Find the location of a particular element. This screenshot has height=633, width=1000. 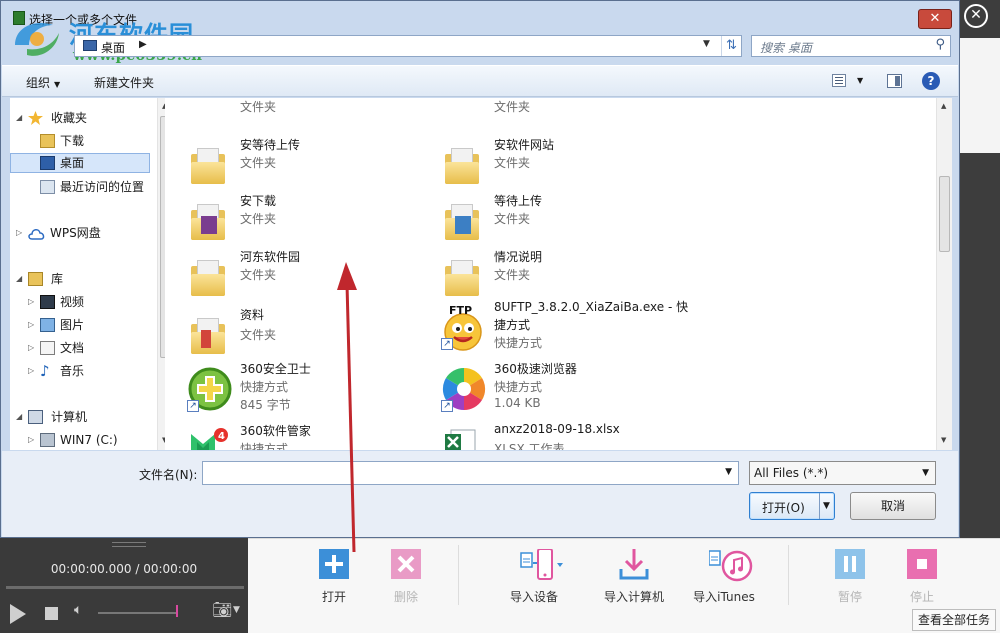

filename-input: ▼ is located at coordinates (470, 473).